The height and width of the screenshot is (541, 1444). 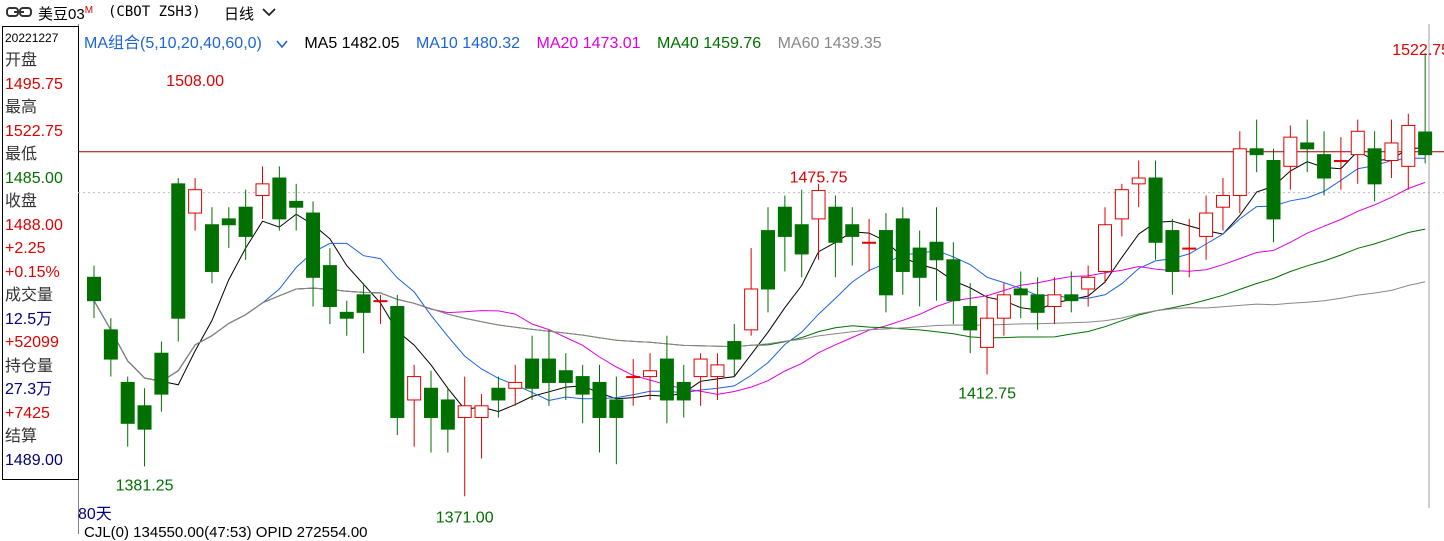 I want to click on change-pct-value: +0.15%, so click(x=32, y=272).